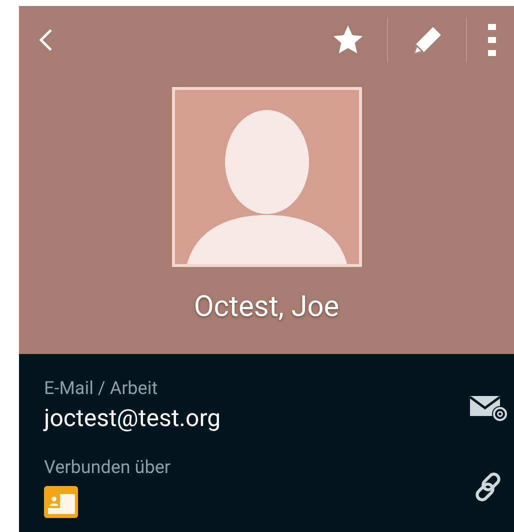 The image size is (514, 532). I want to click on more-button, so click(492, 40).